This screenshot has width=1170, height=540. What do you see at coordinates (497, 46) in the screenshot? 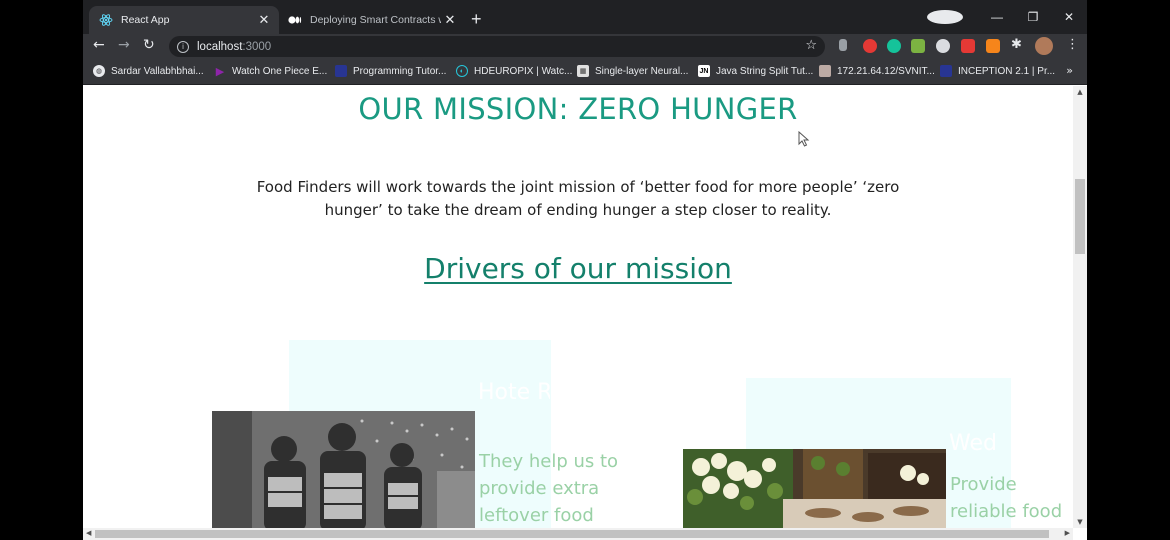
I see `address-bar: i localhost:3000 ☆` at bounding box center [497, 46].